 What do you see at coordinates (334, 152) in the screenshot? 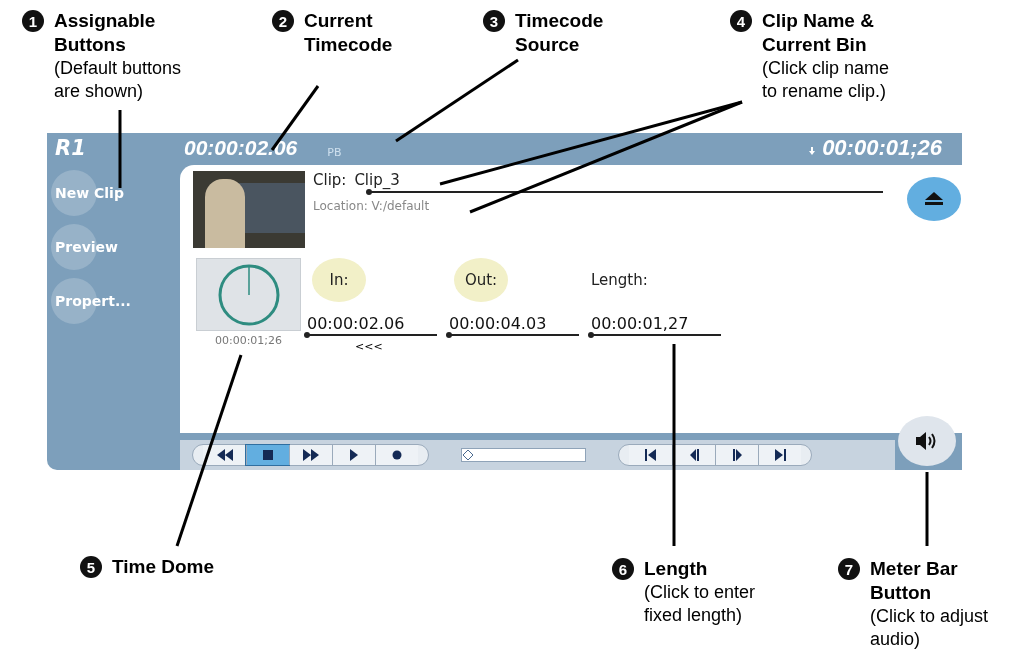
I see `timecode-source: PB` at bounding box center [334, 152].